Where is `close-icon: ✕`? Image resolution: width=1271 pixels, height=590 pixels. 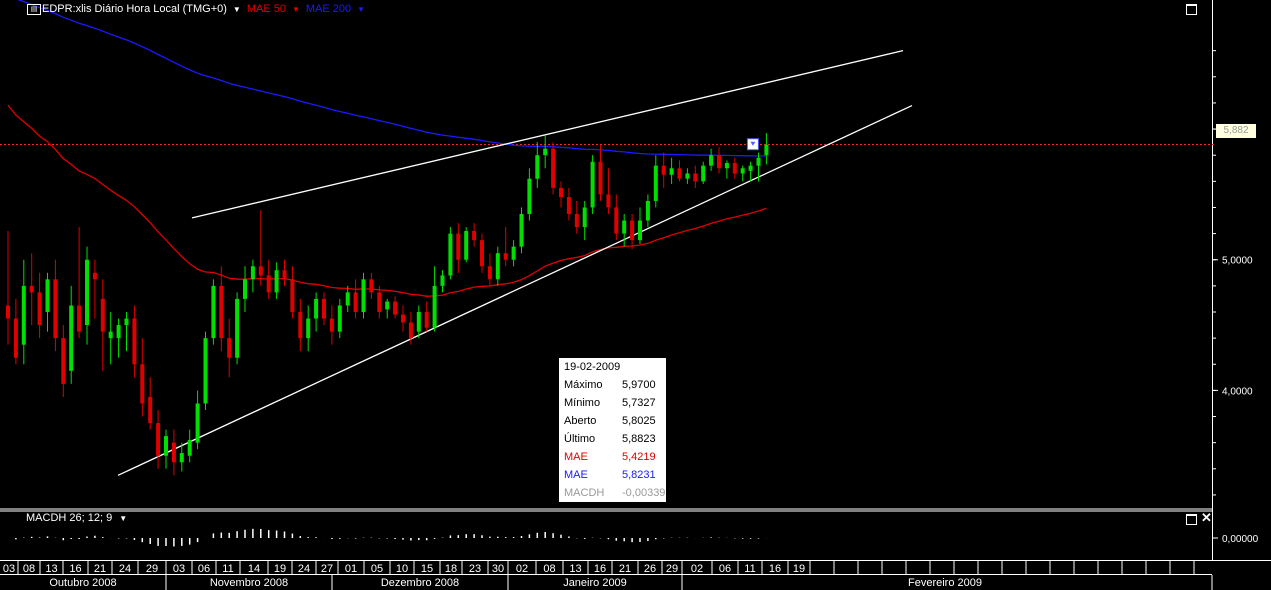
close-icon: ✕ is located at coordinates (1206, 518).